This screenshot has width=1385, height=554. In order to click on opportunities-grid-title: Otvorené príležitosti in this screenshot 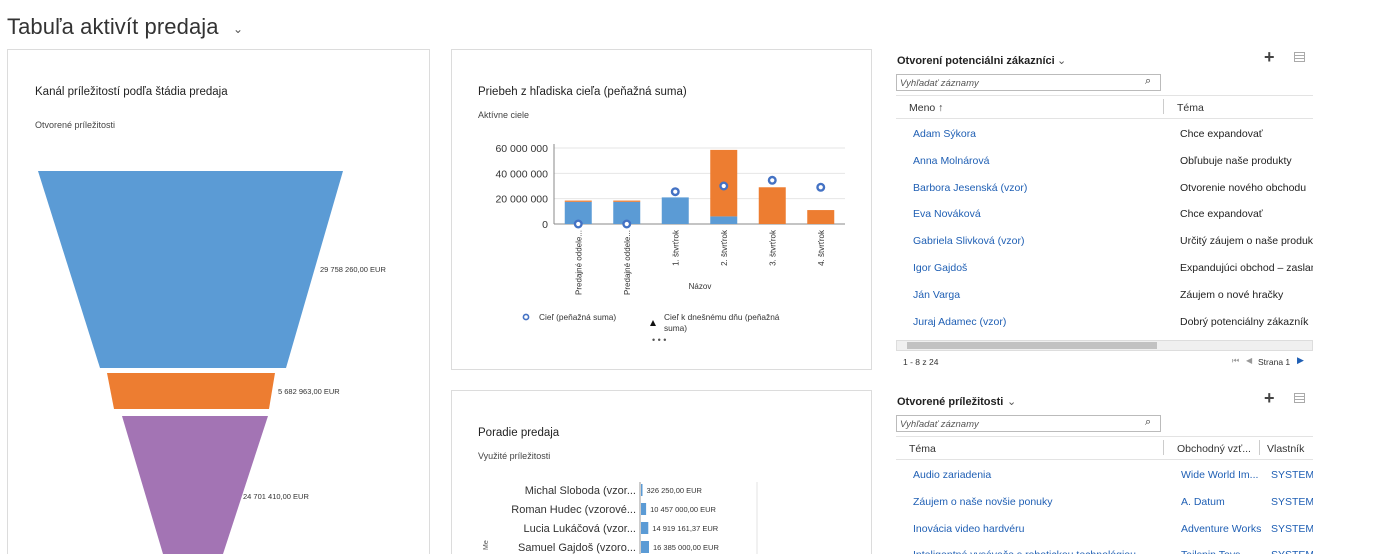, I will do `click(950, 402)`.